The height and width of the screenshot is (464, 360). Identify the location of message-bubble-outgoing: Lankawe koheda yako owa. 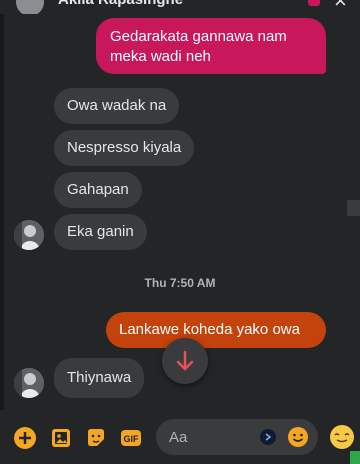
(216, 330).